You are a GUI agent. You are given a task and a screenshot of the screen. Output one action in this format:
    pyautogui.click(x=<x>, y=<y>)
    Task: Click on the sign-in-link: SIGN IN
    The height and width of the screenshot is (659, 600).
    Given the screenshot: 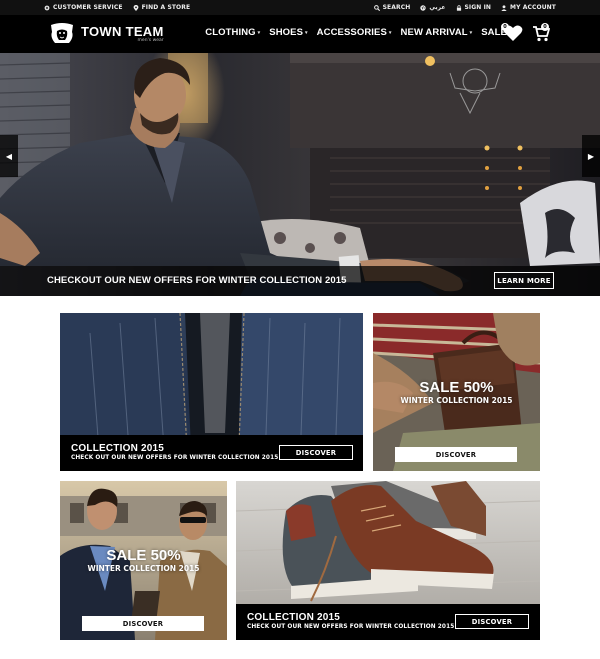 What is the action you would take?
    pyautogui.click(x=474, y=7)
    